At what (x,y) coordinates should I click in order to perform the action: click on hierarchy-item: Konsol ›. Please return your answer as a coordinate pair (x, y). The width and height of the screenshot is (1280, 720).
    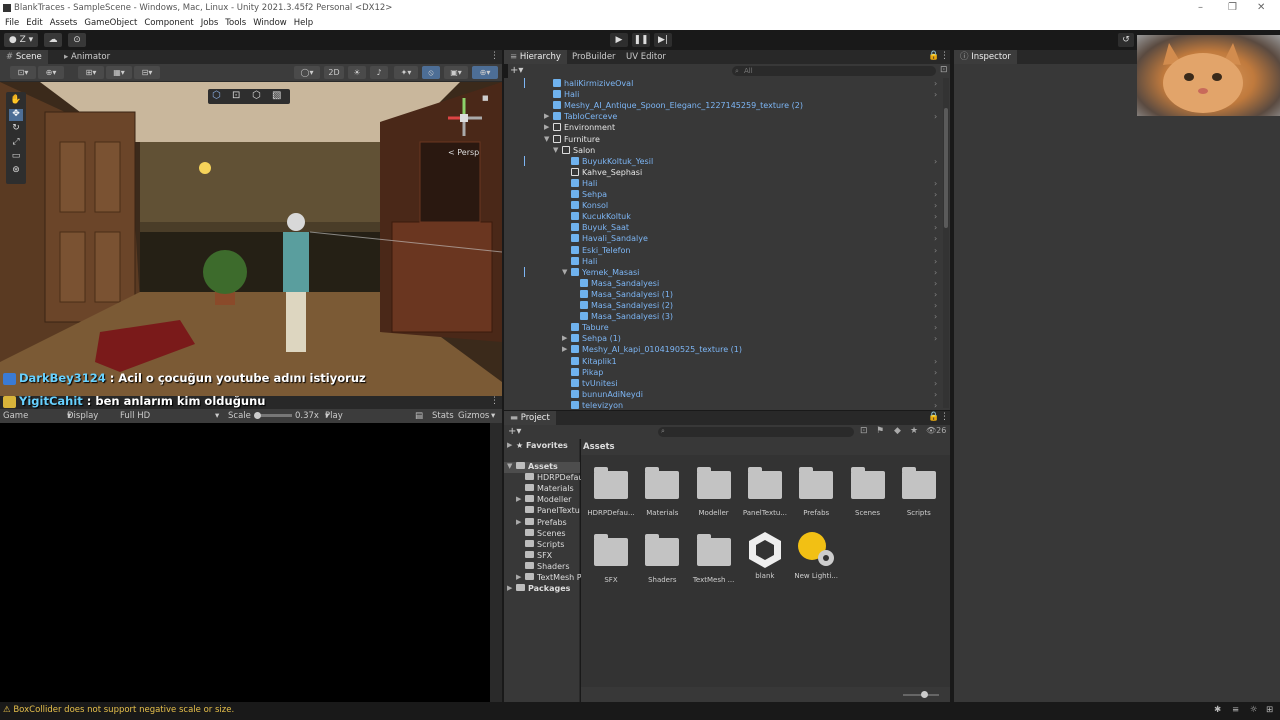
    Looking at the image, I should click on (724, 205).